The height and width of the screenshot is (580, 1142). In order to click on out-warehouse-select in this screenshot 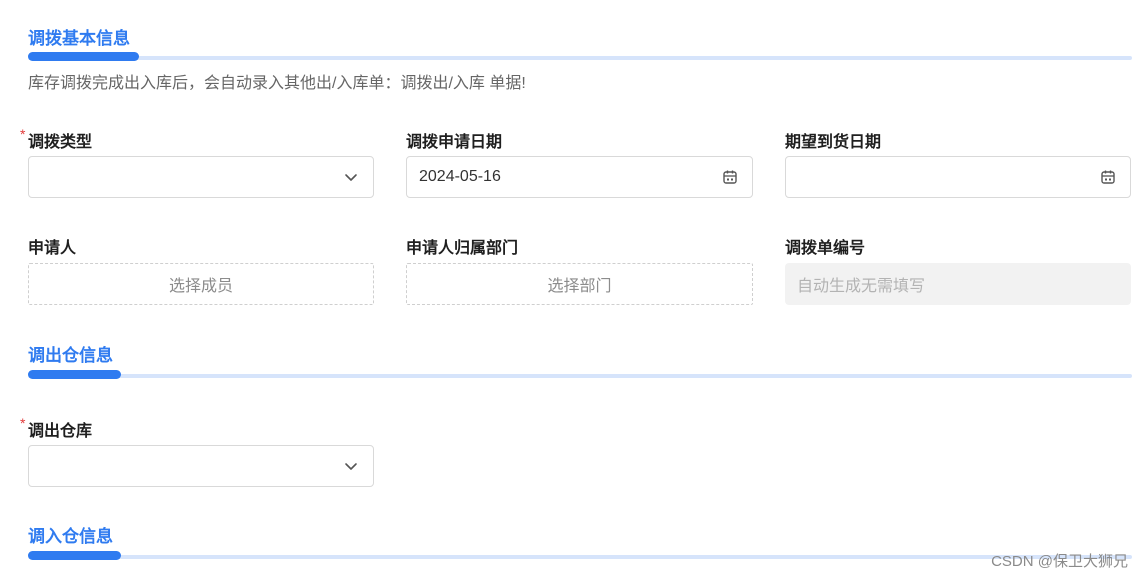, I will do `click(201, 466)`.